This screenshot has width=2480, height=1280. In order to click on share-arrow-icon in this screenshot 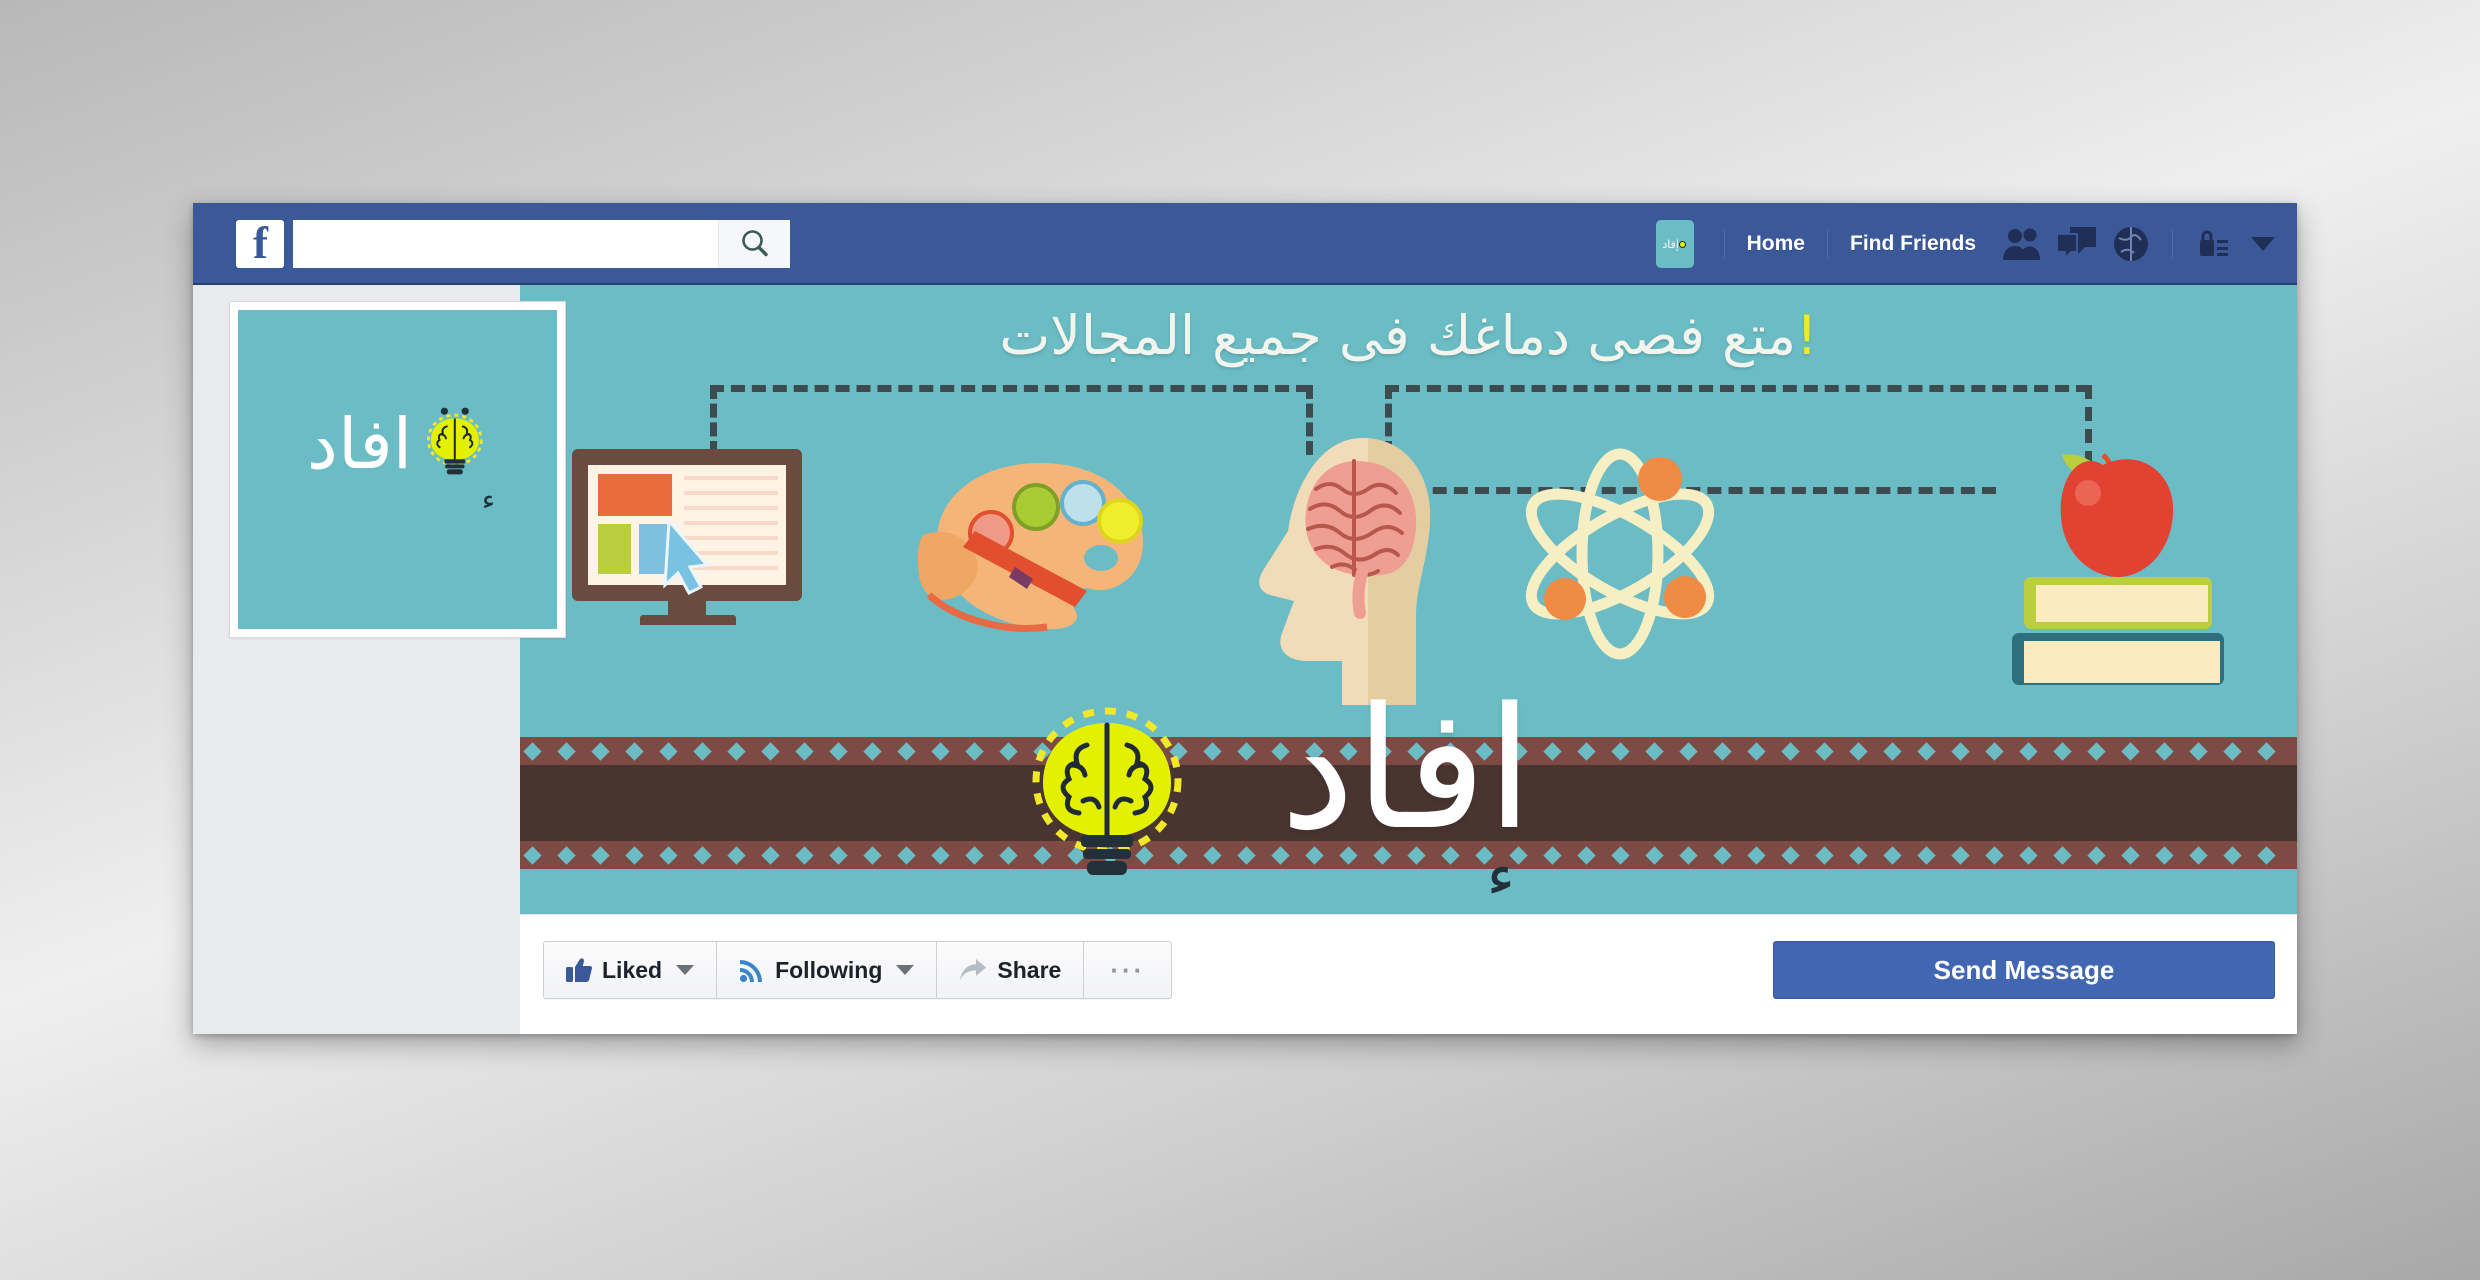, I will do `click(973, 969)`.